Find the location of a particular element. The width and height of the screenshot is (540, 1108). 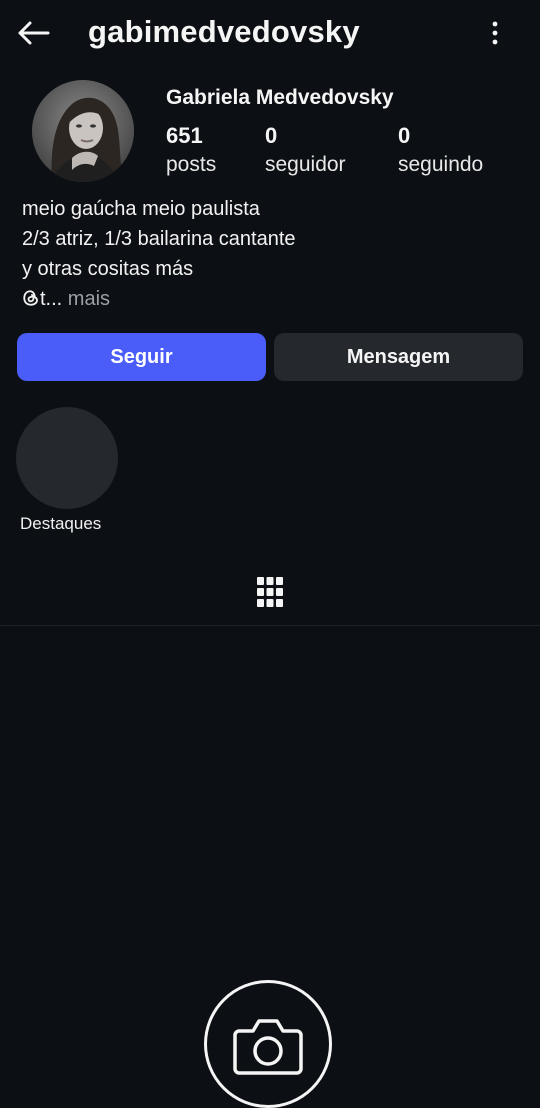

top-bar: gabimedvedovsky is located at coordinates (270, 34).